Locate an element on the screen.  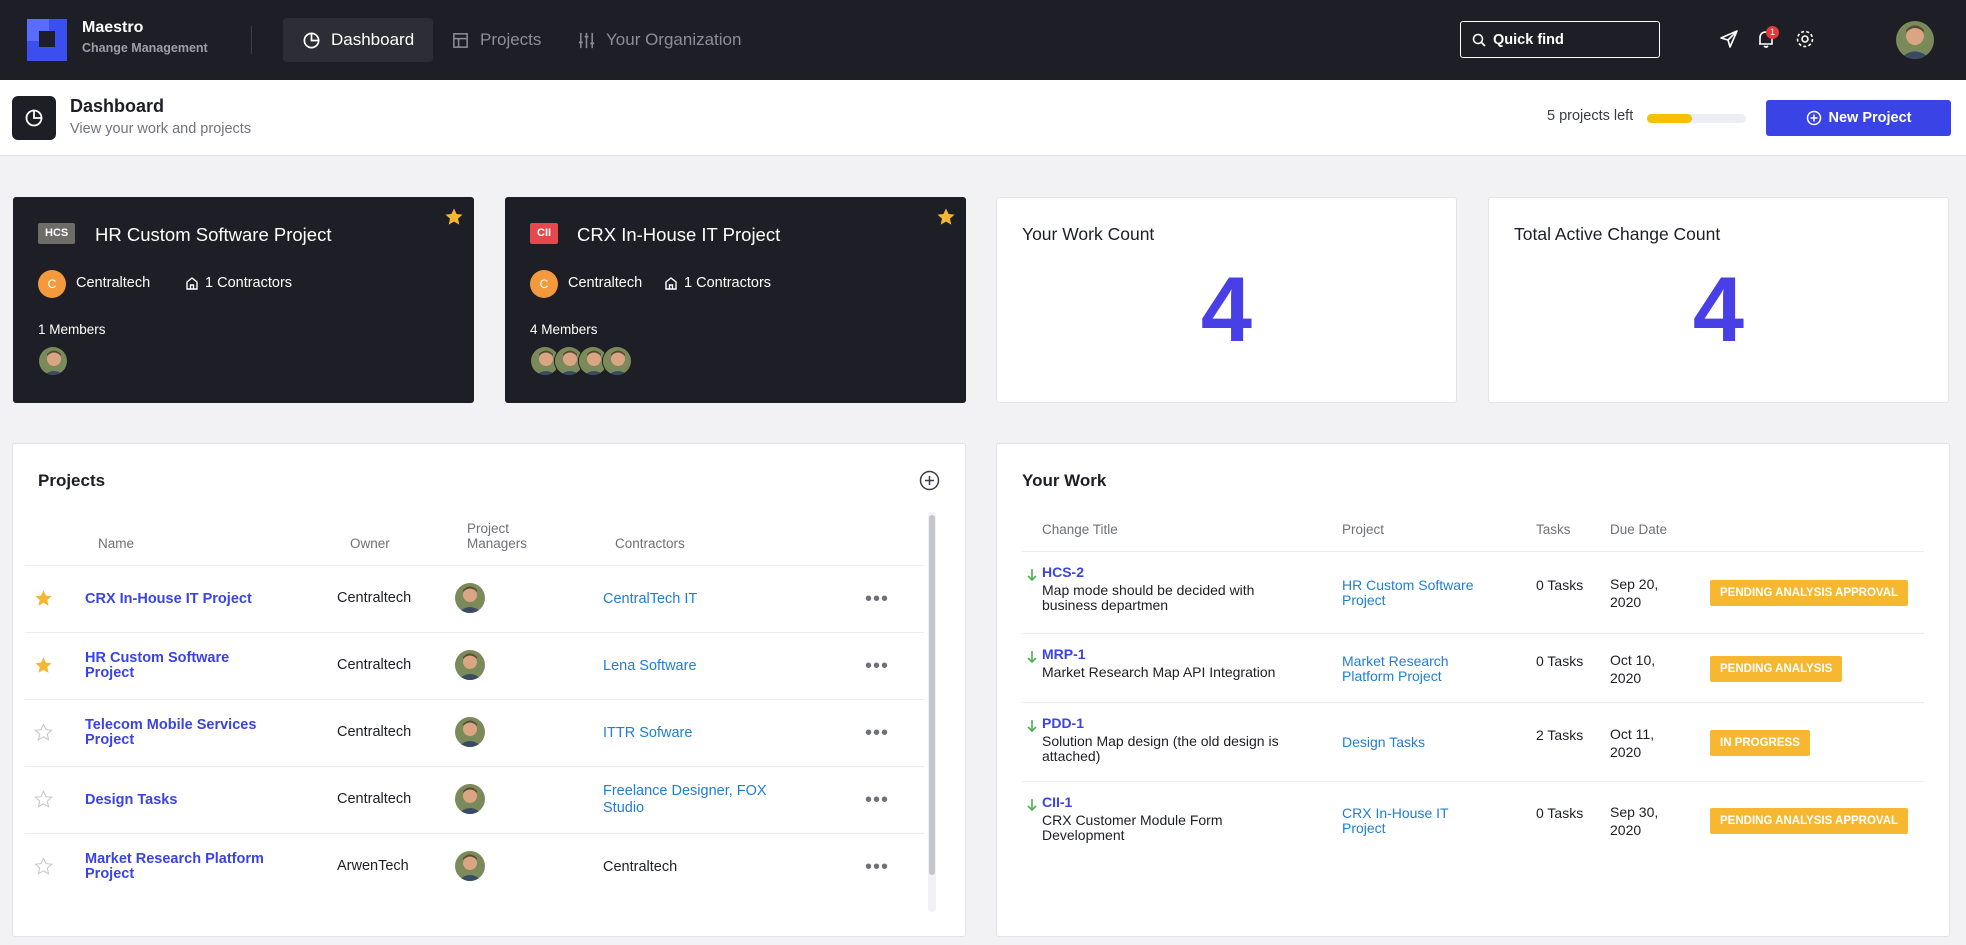
column-header-change-title: Change Title is located at coordinates (1080, 529).